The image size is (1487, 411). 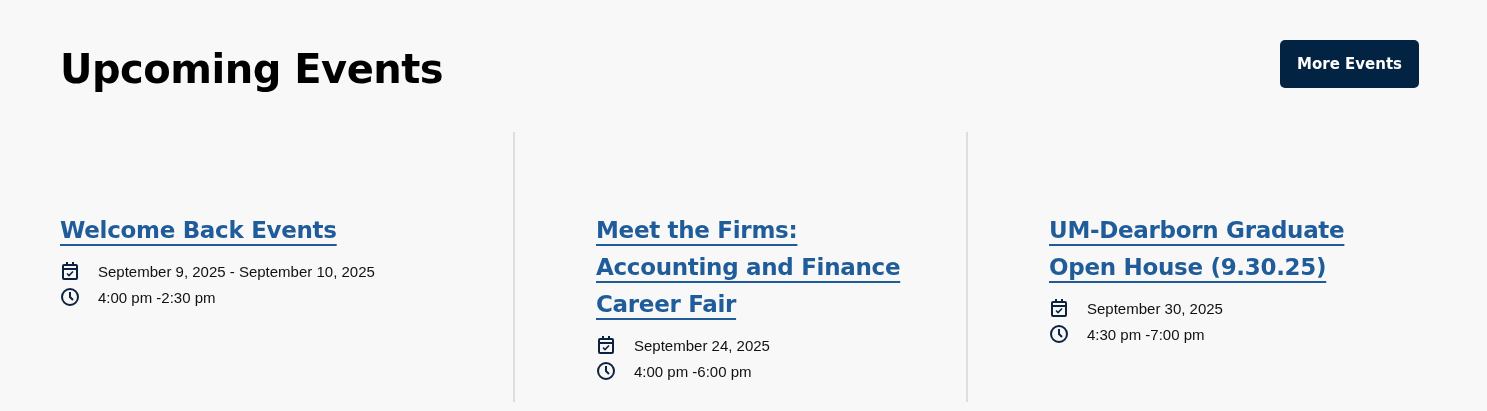 What do you see at coordinates (771, 267) in the screenshot?
I see `event-title-link: Meet the Firms: Accounting and Finance Career Fair` at bounding box center [771, 267].